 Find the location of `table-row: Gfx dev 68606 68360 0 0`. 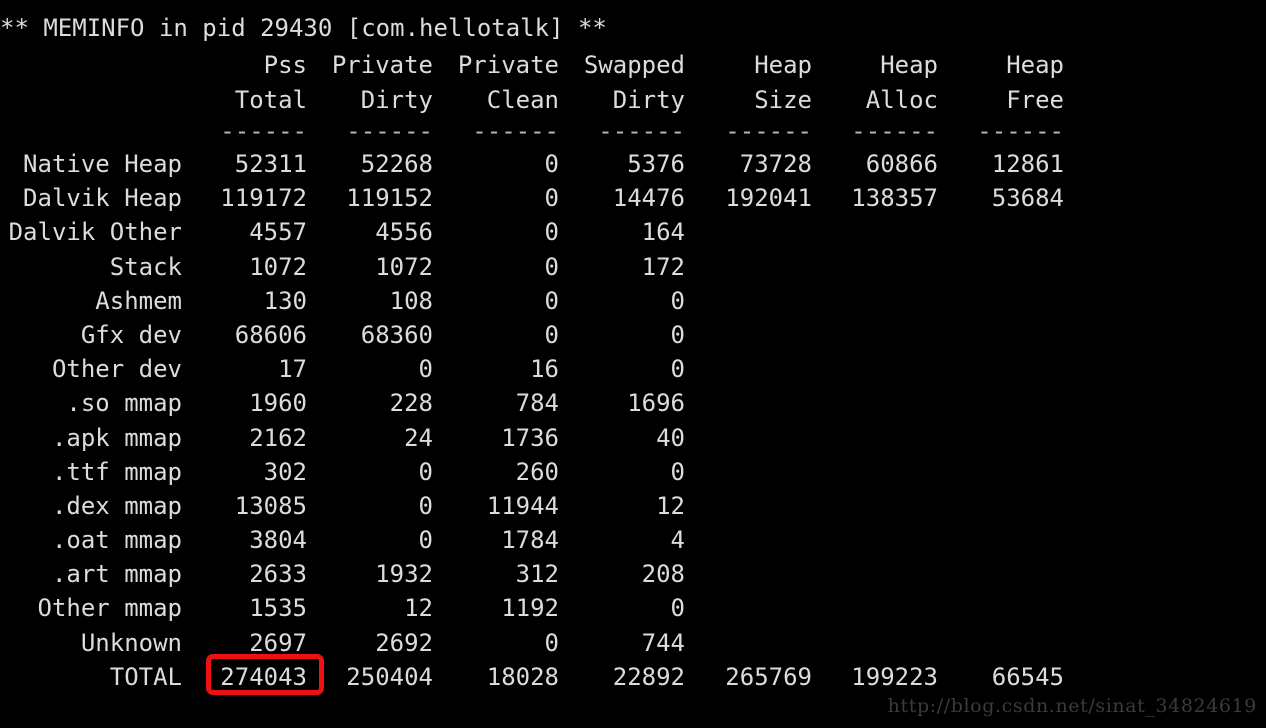

table-row: Gfx dev 68606 68360 0 0 is located at coordinates (633, 335).